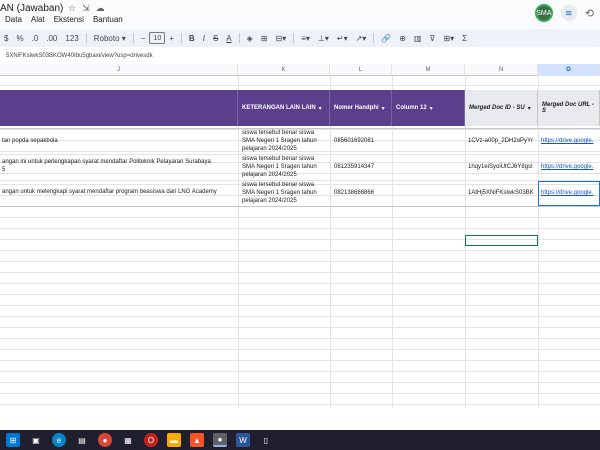 This screenshot has height=450, width=600. What do you see at coordinates (356, 108) in the screenshot?
I see `header-l-label: Nomer Handphi` at bounding box center [356, 108].